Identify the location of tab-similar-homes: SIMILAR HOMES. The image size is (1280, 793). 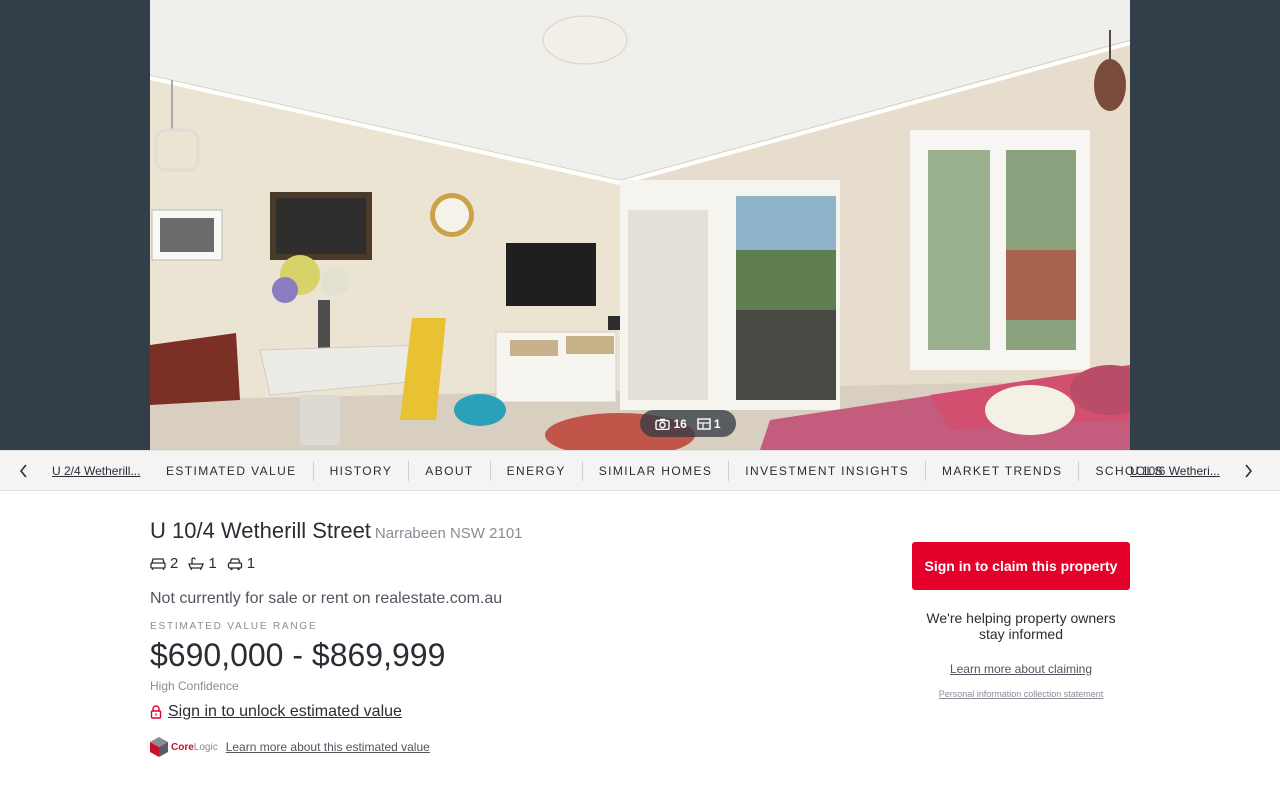
(655, 471).